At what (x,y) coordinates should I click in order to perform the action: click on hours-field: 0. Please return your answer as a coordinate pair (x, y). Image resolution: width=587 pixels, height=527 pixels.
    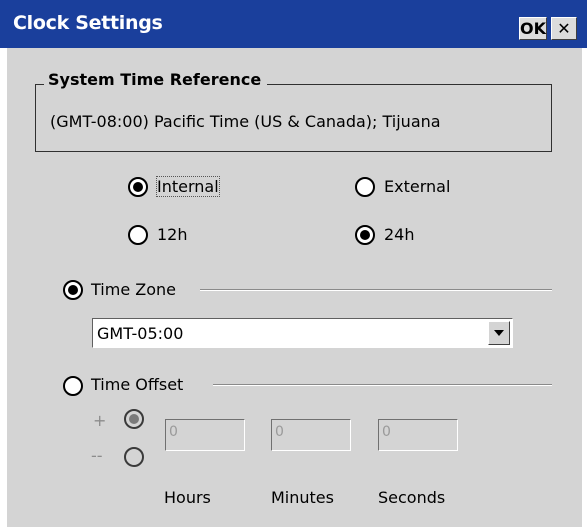
    Looking at the image, I should click on (205, 435).